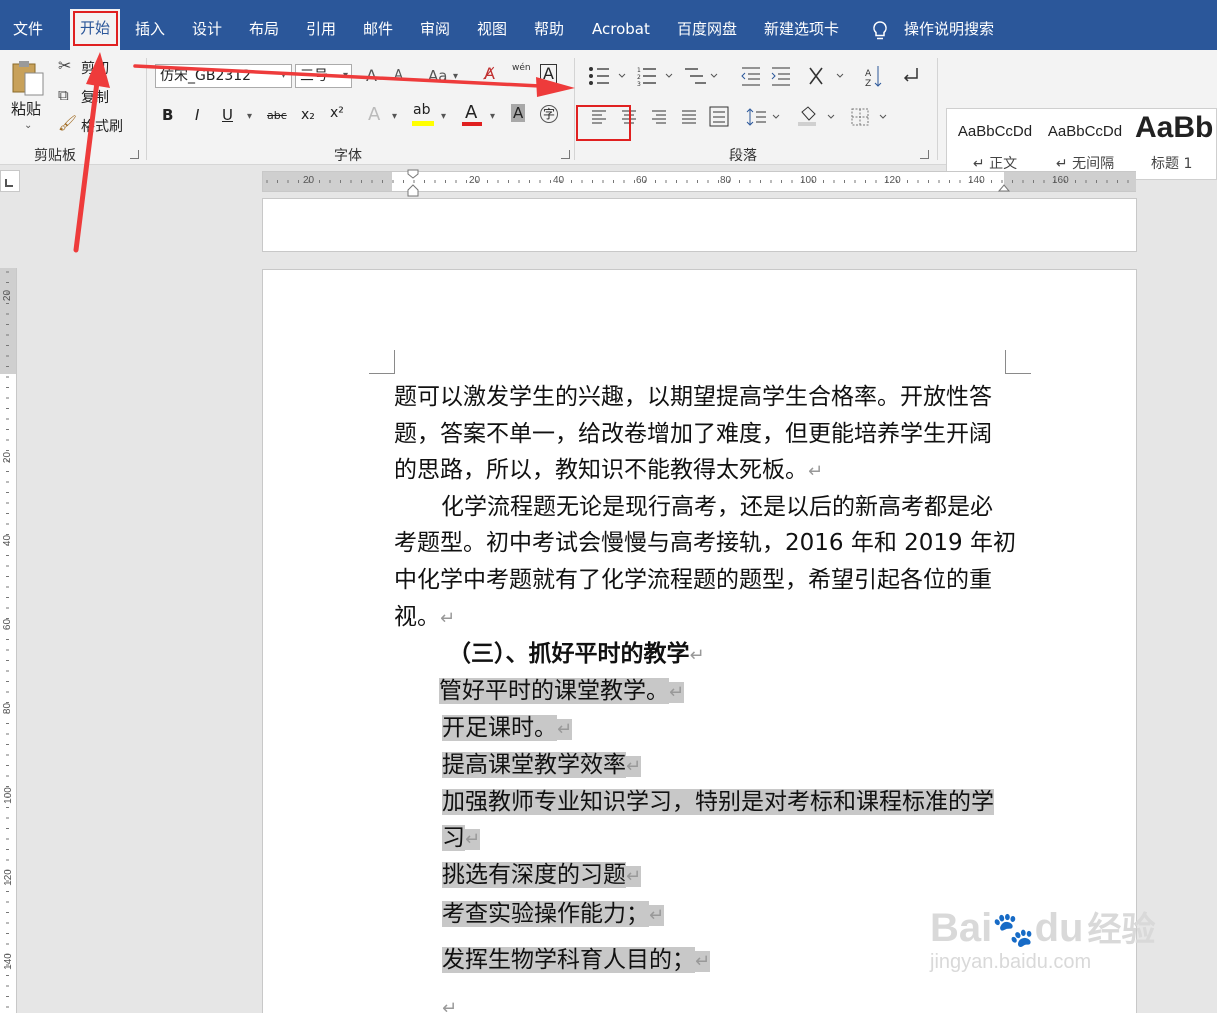 The height and width of the screenshot is (1013, 1217). What do you see at coordinates (548, 74) in the screenshot?
I see `character-border-button: A` at bounding box center [548, 74].